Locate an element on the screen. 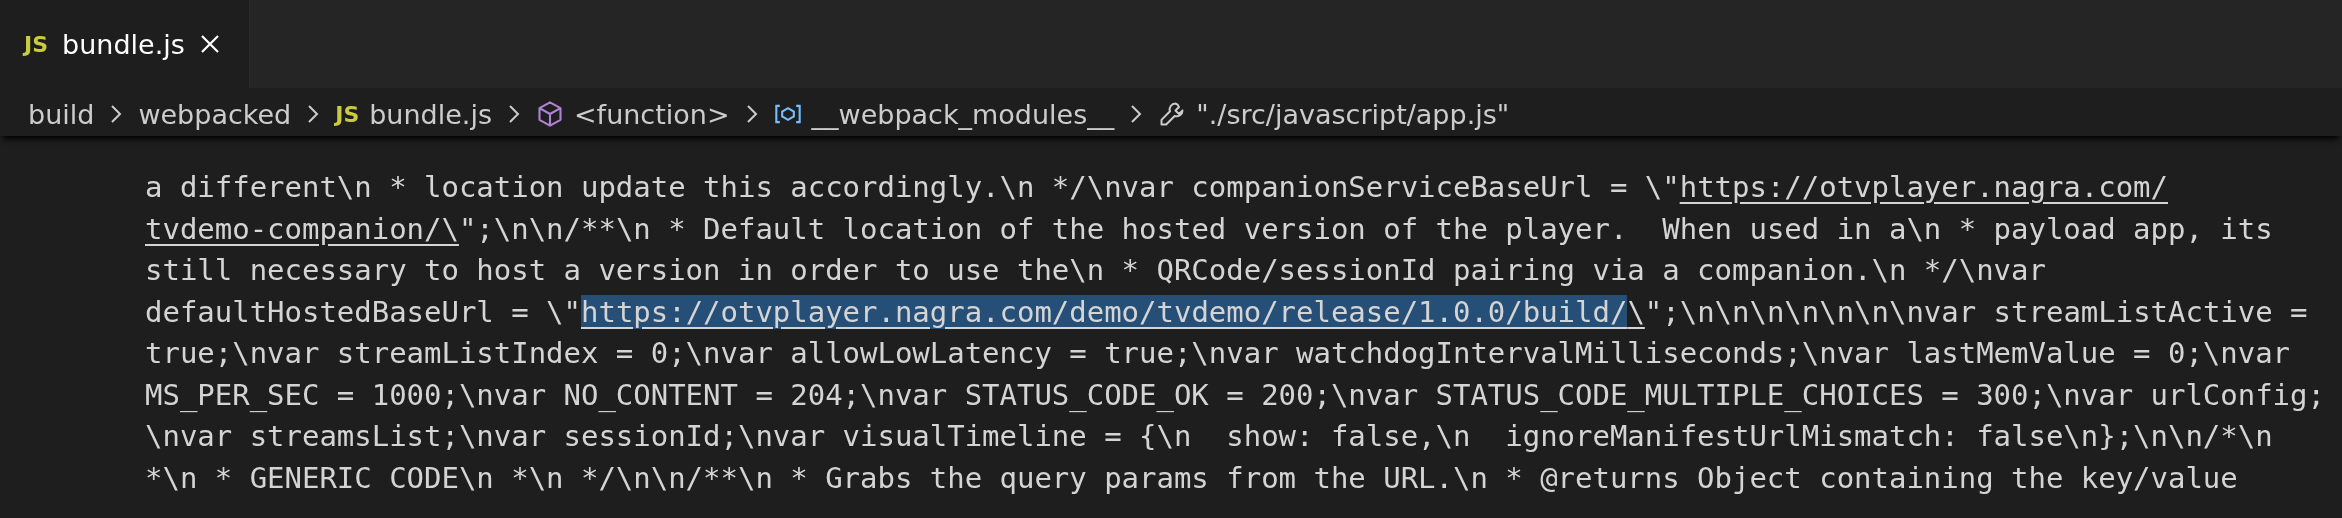 Image resolution: width=2342 pixels, height=518 pixels. code-line: still necessary to host a version in order to use the\n * QRCode/sessionId pairing via a companion.\n */\nvar is located at coordinates (1096, 270).